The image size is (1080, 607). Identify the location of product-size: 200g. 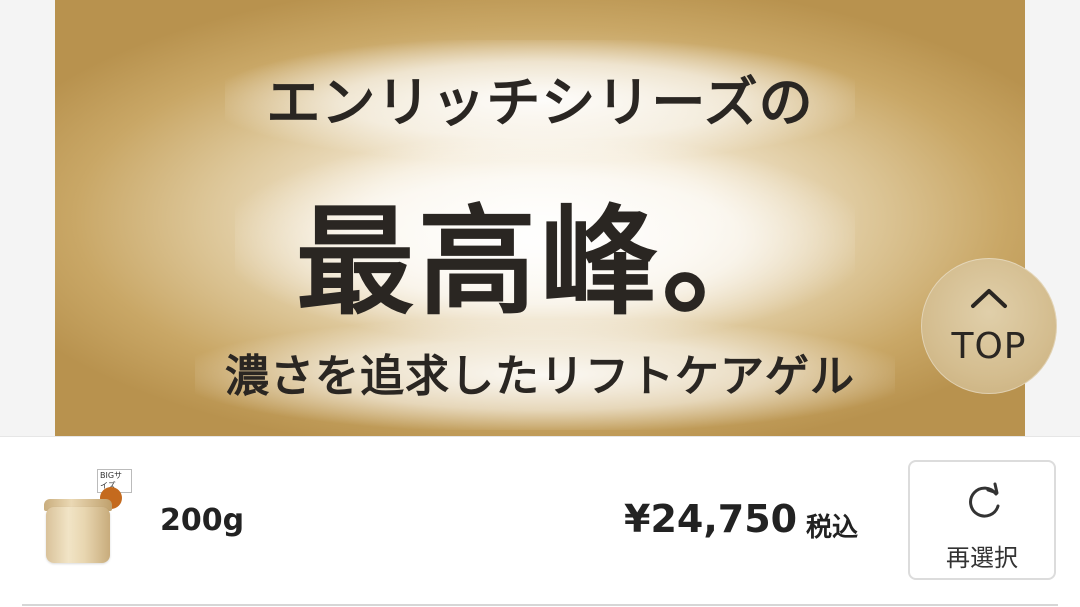
(202, 520).